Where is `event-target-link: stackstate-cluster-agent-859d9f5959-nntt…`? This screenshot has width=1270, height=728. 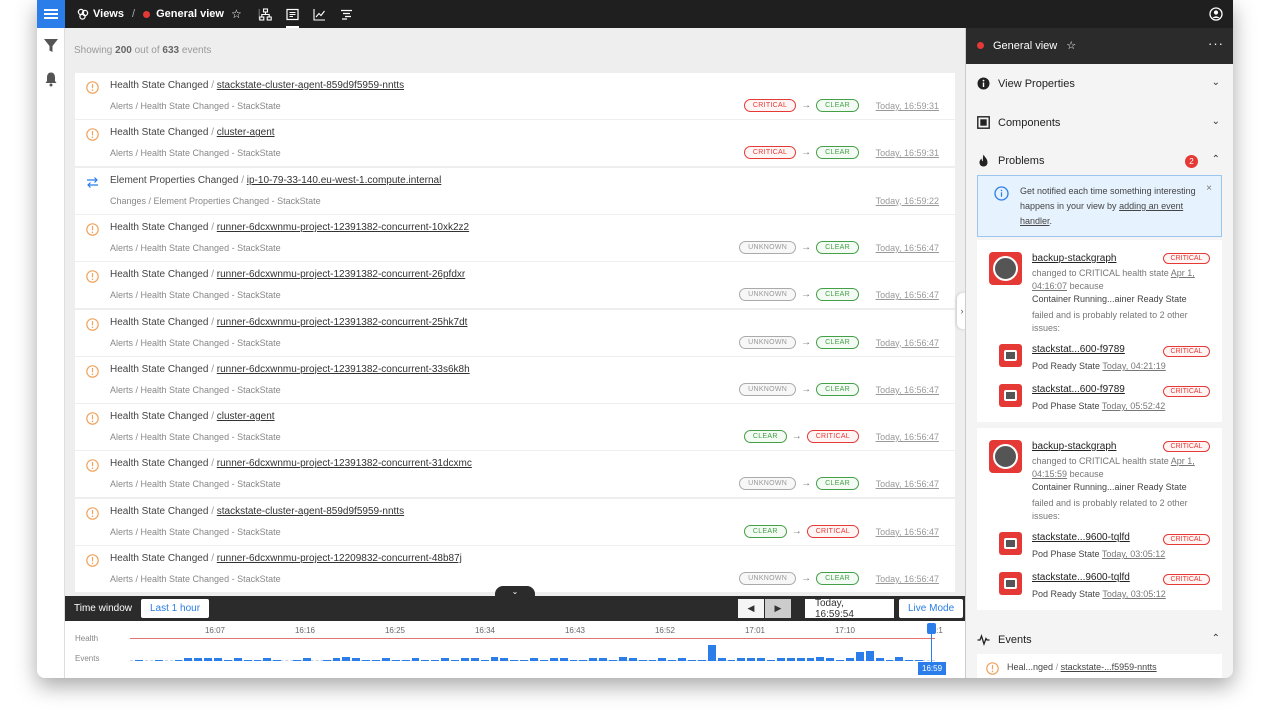
event-target-link: stackstate-cluster-agent-859d9f5959-nntt… is located at coordinates (310, 511).